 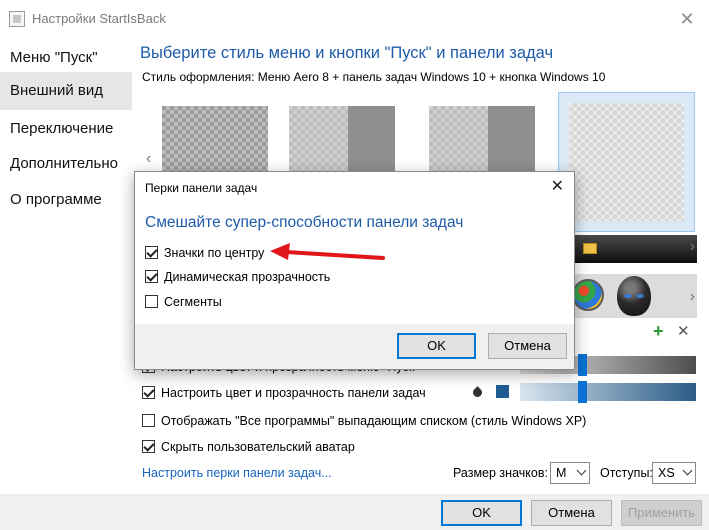 I want to click on sidebar-item-switching: Переключение, so click(x=66, y=129).